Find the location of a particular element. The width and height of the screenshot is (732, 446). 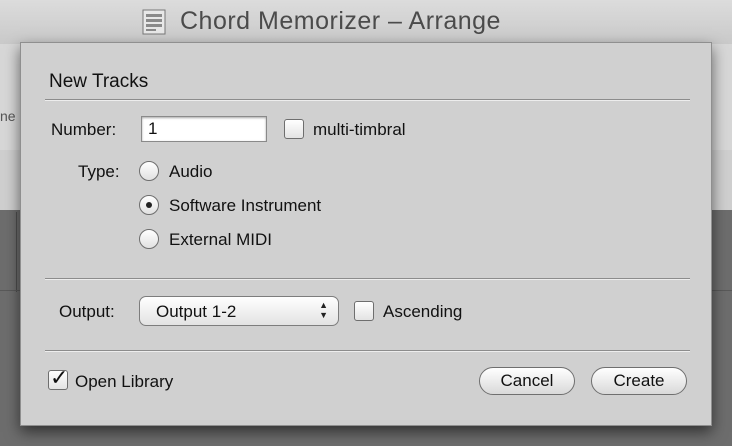

type-radio-audio is located at coordinates (149, 171).